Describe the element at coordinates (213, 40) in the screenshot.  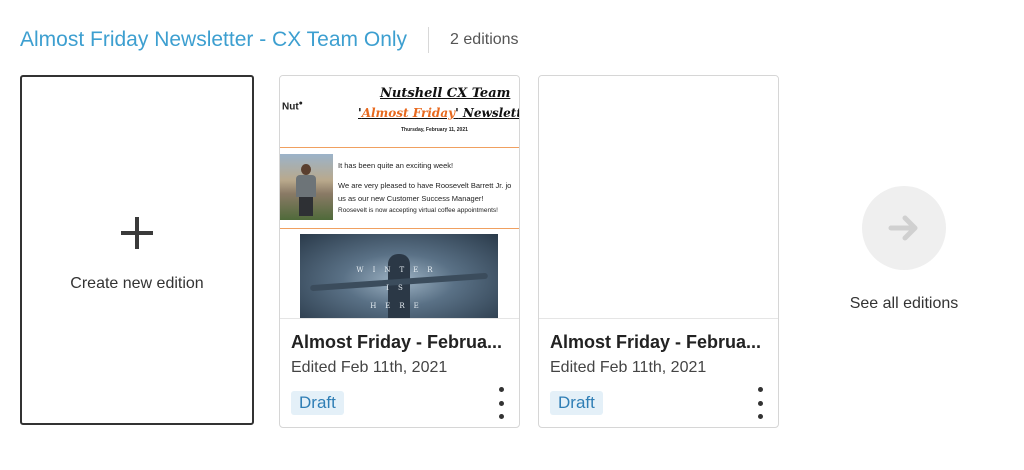
I see `newsletter-title: Almost Friday Newsletter - CX Team Only` at that location.